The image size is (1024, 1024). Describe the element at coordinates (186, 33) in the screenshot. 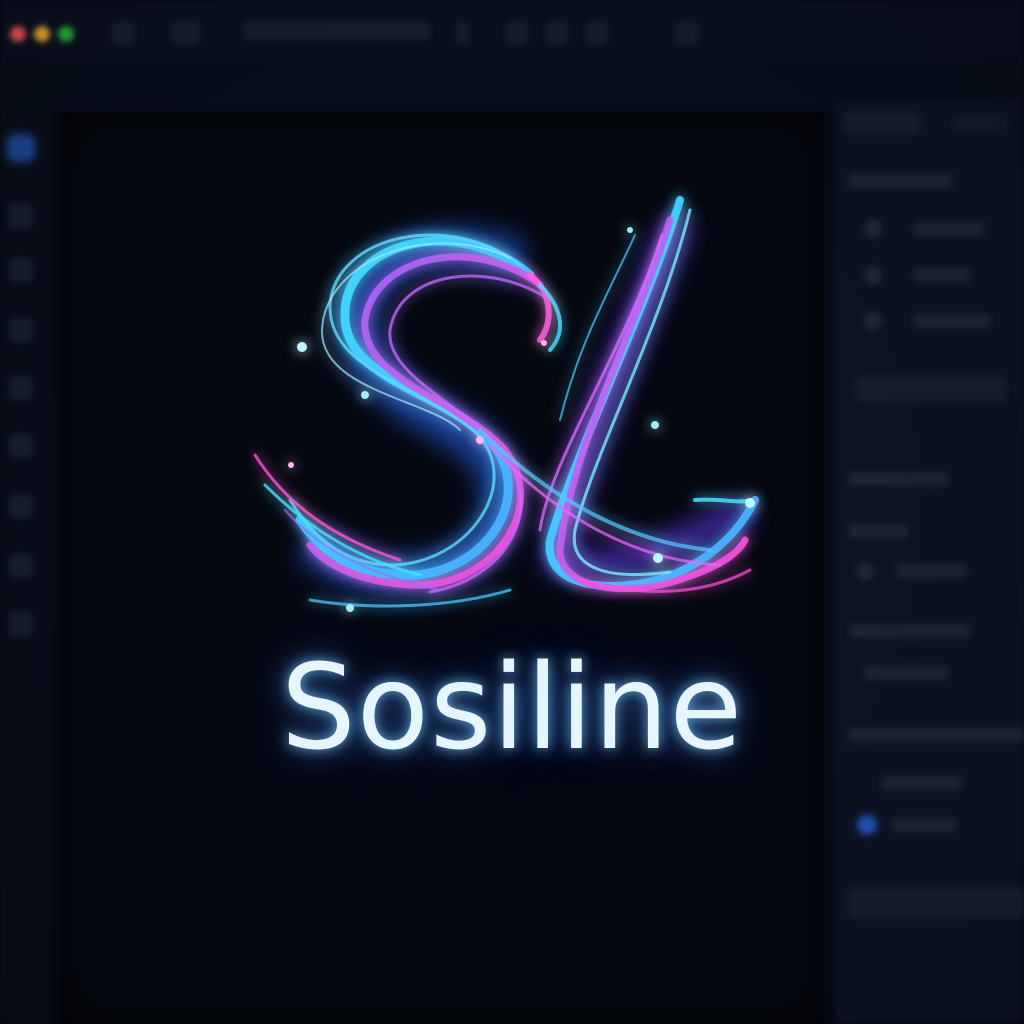

I see `home-icon` at that location.